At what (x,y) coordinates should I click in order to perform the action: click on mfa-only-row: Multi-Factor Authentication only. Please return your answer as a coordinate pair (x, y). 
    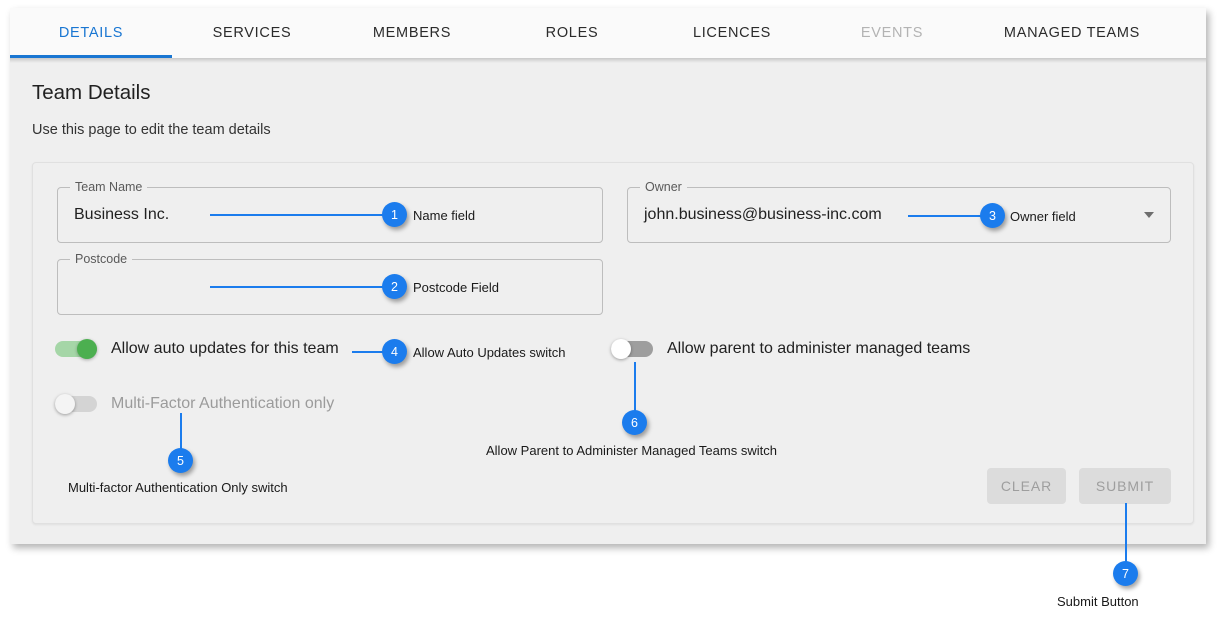
    Looking at the image, I should click on (194, 404).